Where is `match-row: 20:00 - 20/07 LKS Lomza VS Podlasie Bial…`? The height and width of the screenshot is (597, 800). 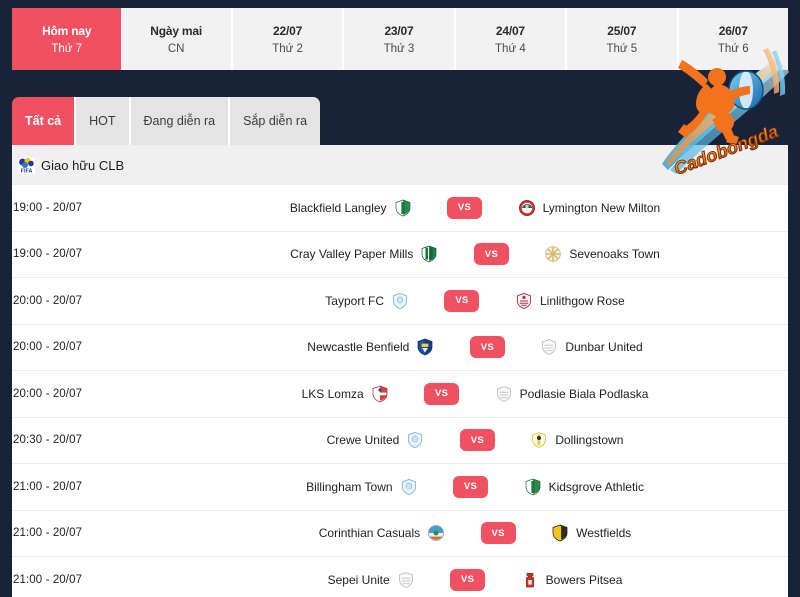
match-row: 20:00 - 20/07 LKS Lomza VS Podlasie Bial… is located at coordinates (400, 394).